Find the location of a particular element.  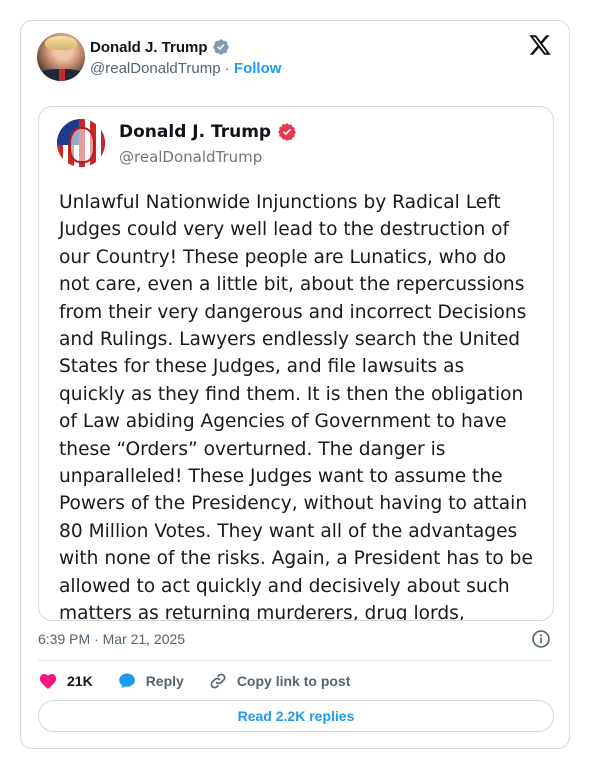

x-logo-icon is located at coordinates (540, 45).